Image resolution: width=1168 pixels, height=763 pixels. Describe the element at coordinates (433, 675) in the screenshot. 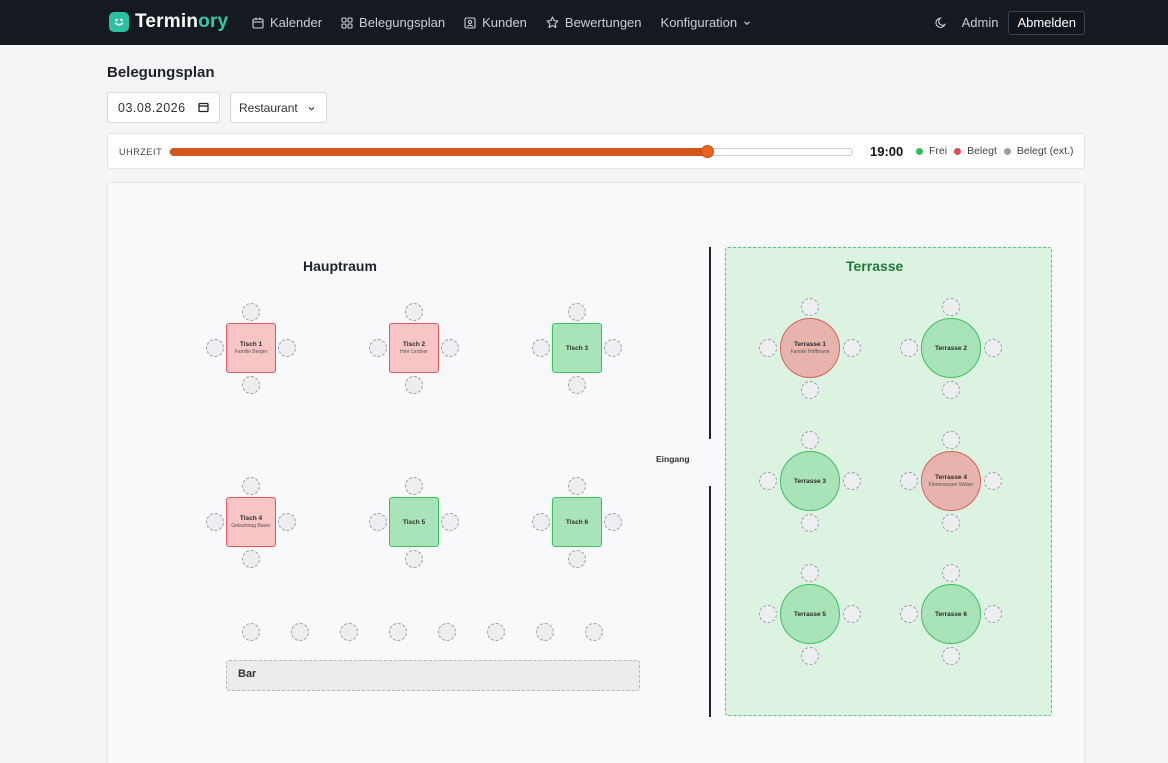

I see `bar-counter: Bar` at that location.